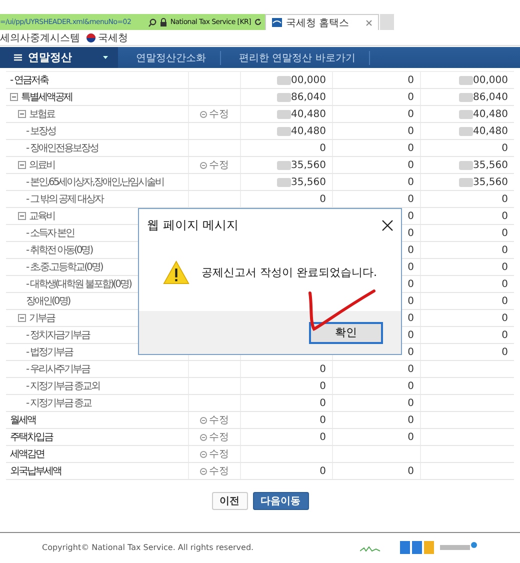  Describe the element at coordinates (35, 471) in the screenshot. I see `row-label: 외국납부세액` at that location.